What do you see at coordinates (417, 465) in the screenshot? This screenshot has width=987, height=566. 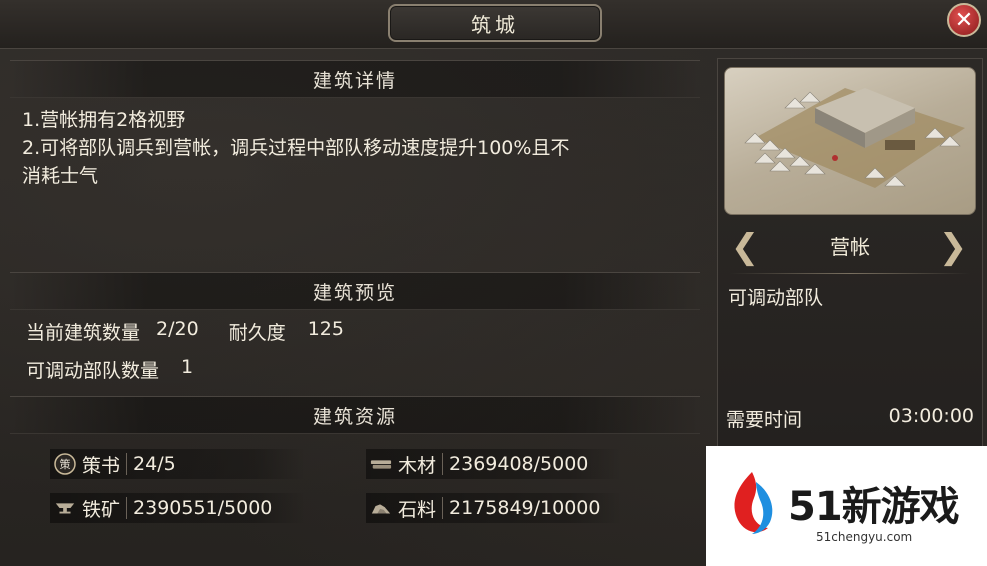 I see `resource-name: 木材` at bounding box center [417, 465].